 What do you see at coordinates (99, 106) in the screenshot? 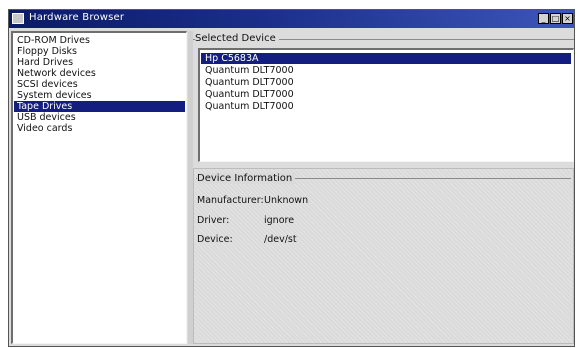
I see `category-item-tape-drives: Tape Drives` at bounding box center [99, 106].